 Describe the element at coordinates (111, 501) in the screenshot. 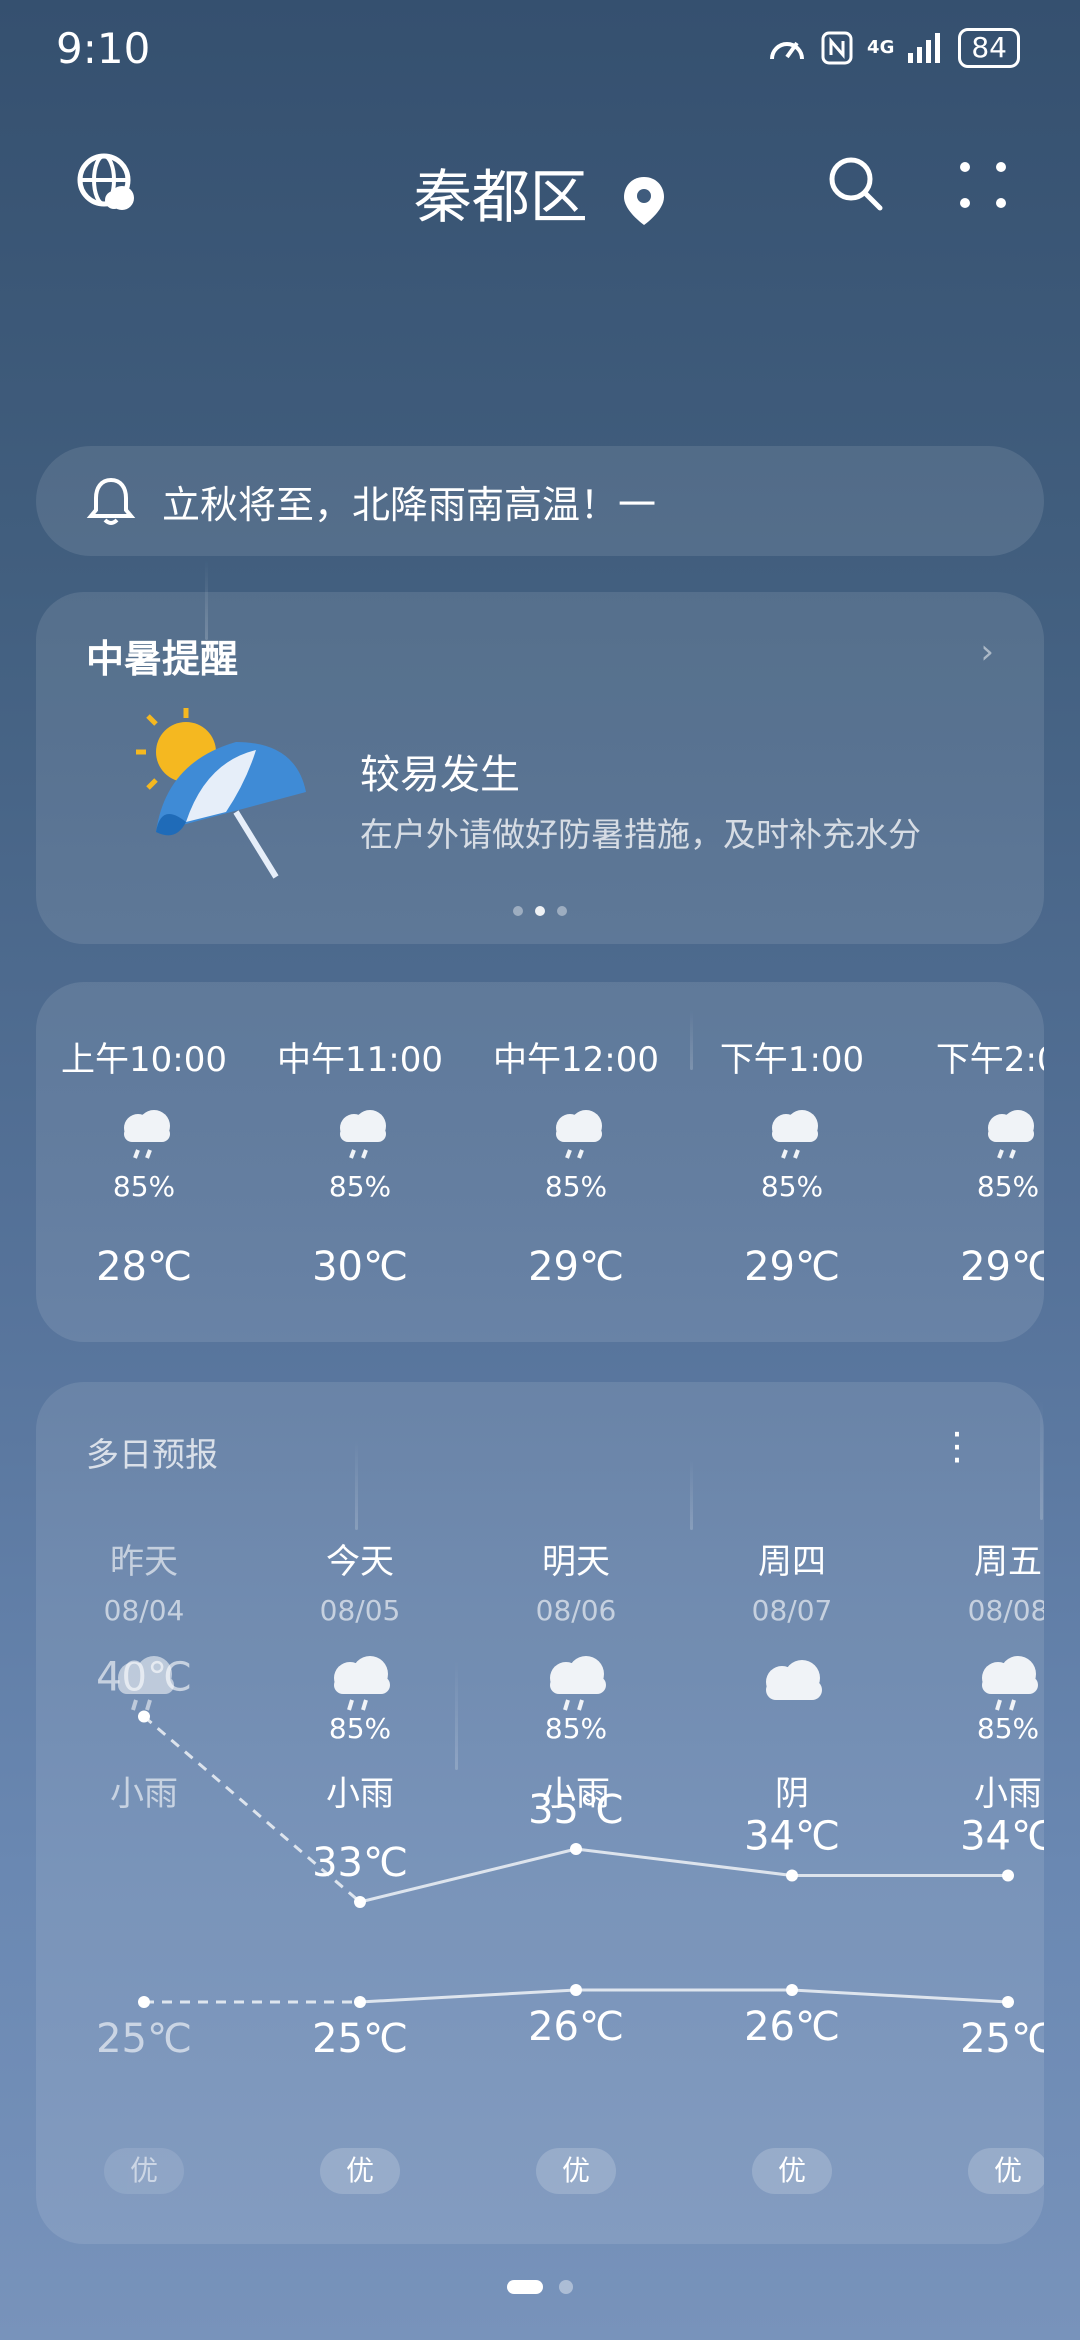

I see `bell-icon` at that location.